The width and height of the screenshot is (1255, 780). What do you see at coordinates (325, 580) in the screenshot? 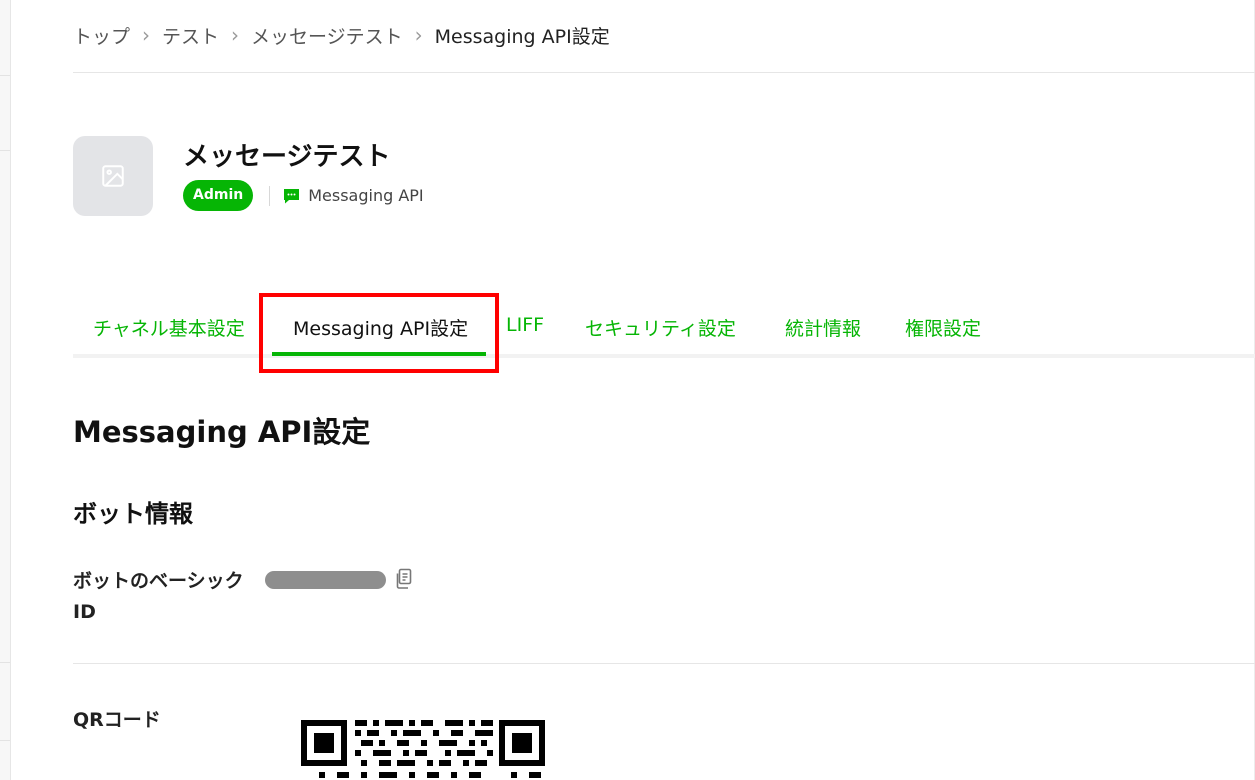
I see `bot-basic-id-value-redacted` at bounding box center [325, 580].